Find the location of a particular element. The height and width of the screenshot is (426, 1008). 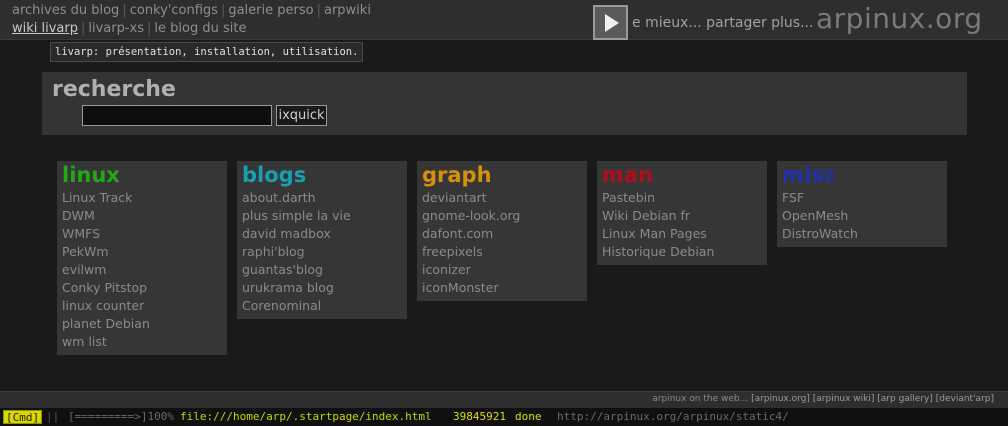

link-conky-pitstop: Conky Pitstop is located at coordinates (104, 287).